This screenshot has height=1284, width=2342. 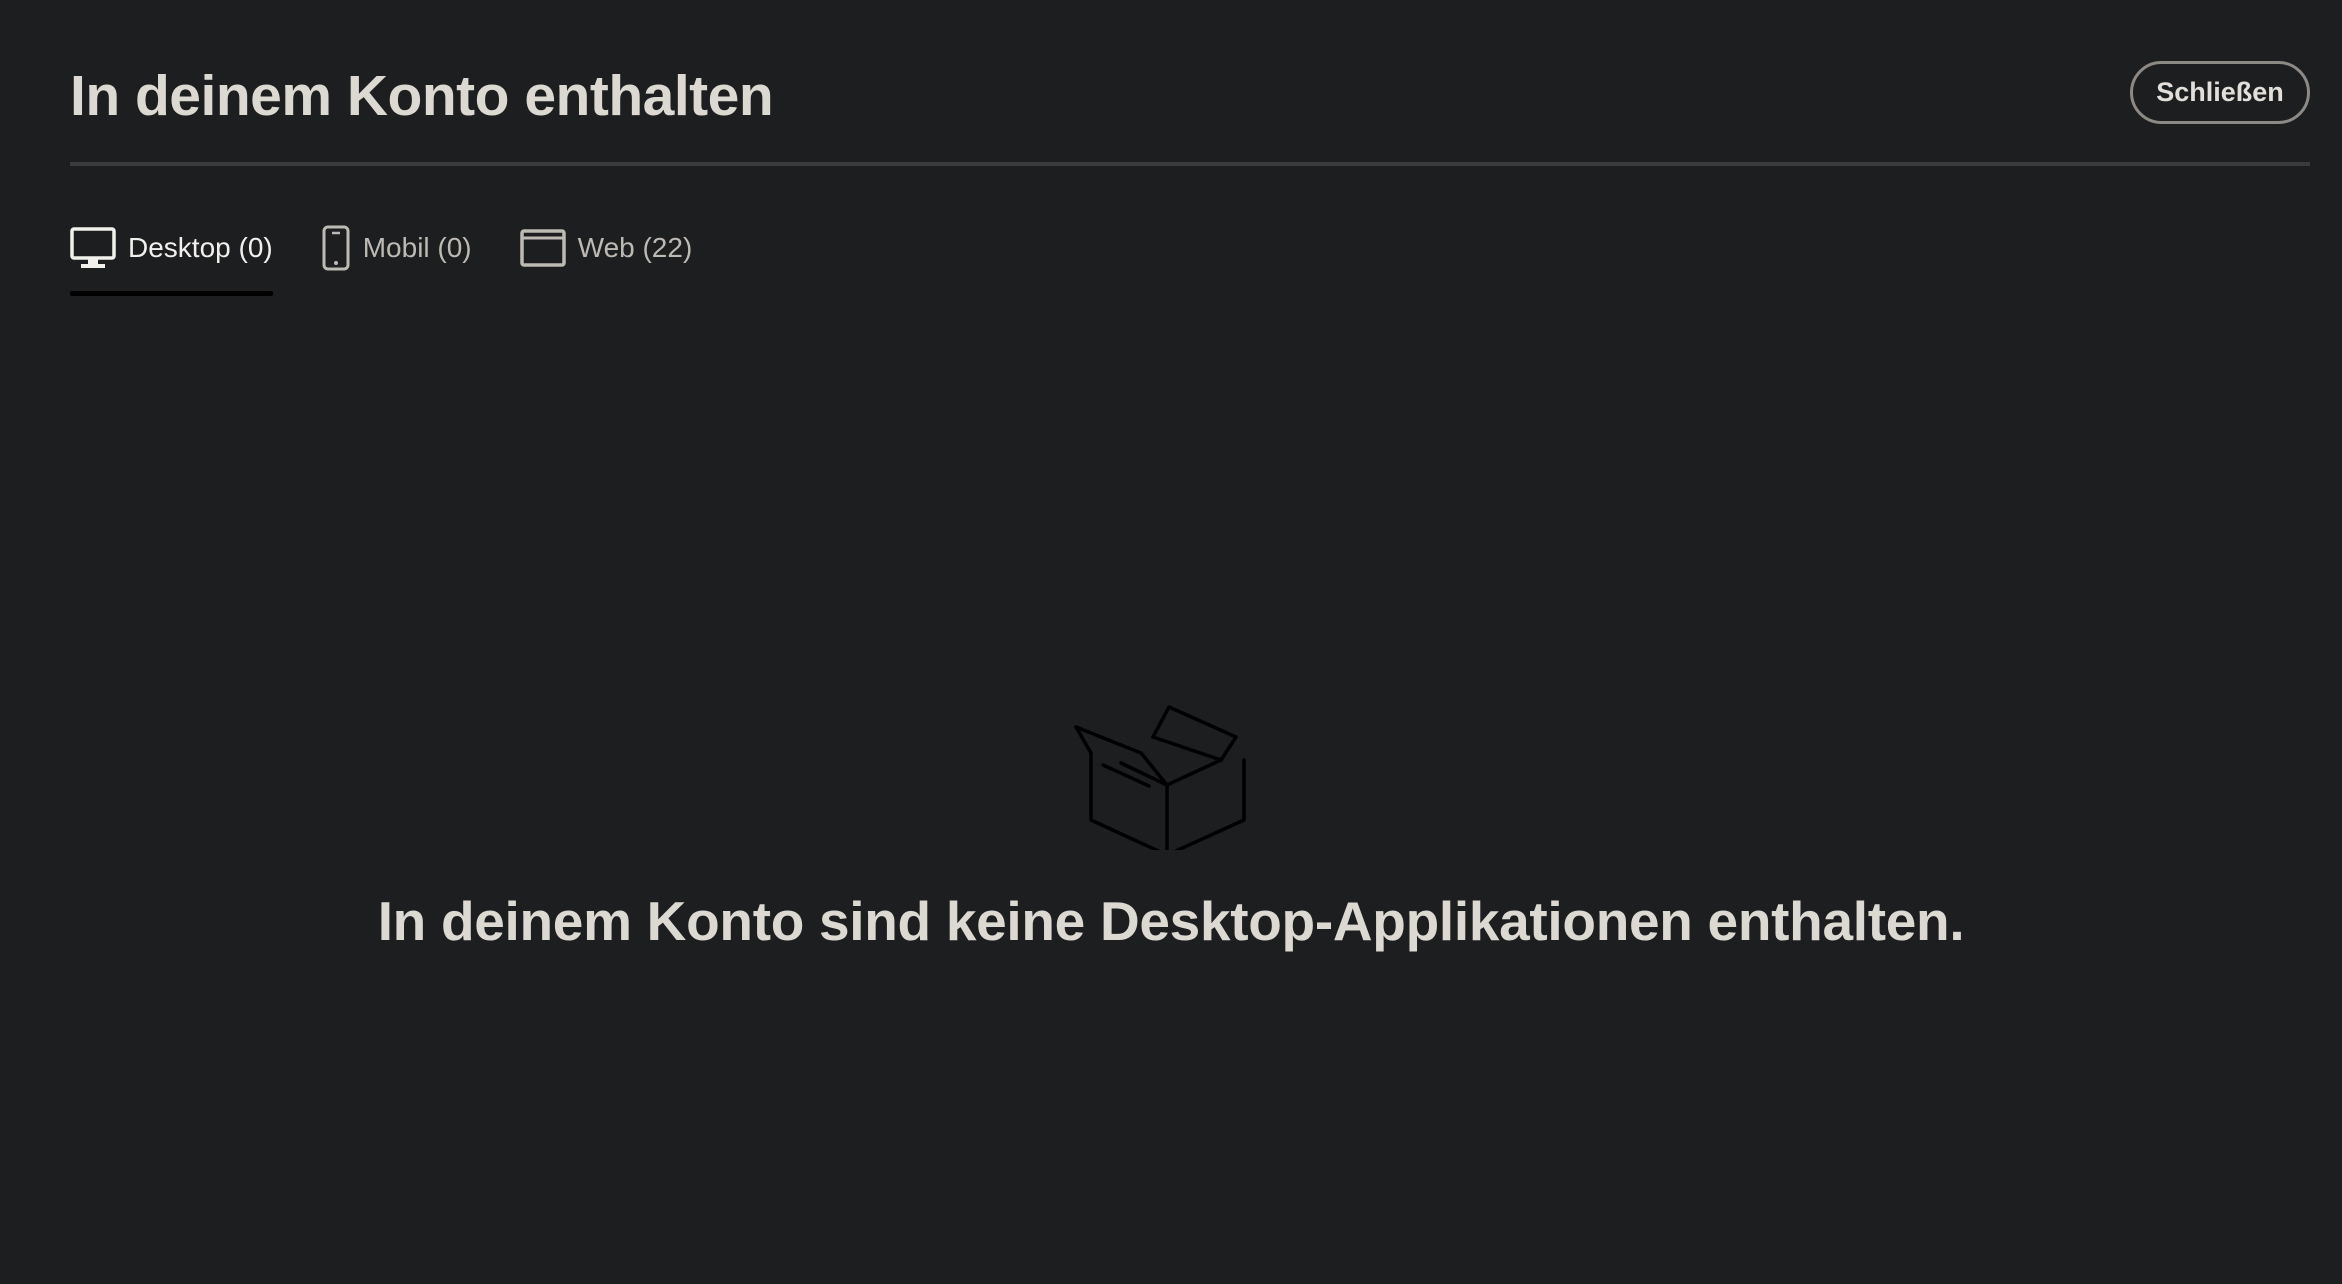 I want to click on tab-mobile: Mobil (0), so click(x=396, y=248).